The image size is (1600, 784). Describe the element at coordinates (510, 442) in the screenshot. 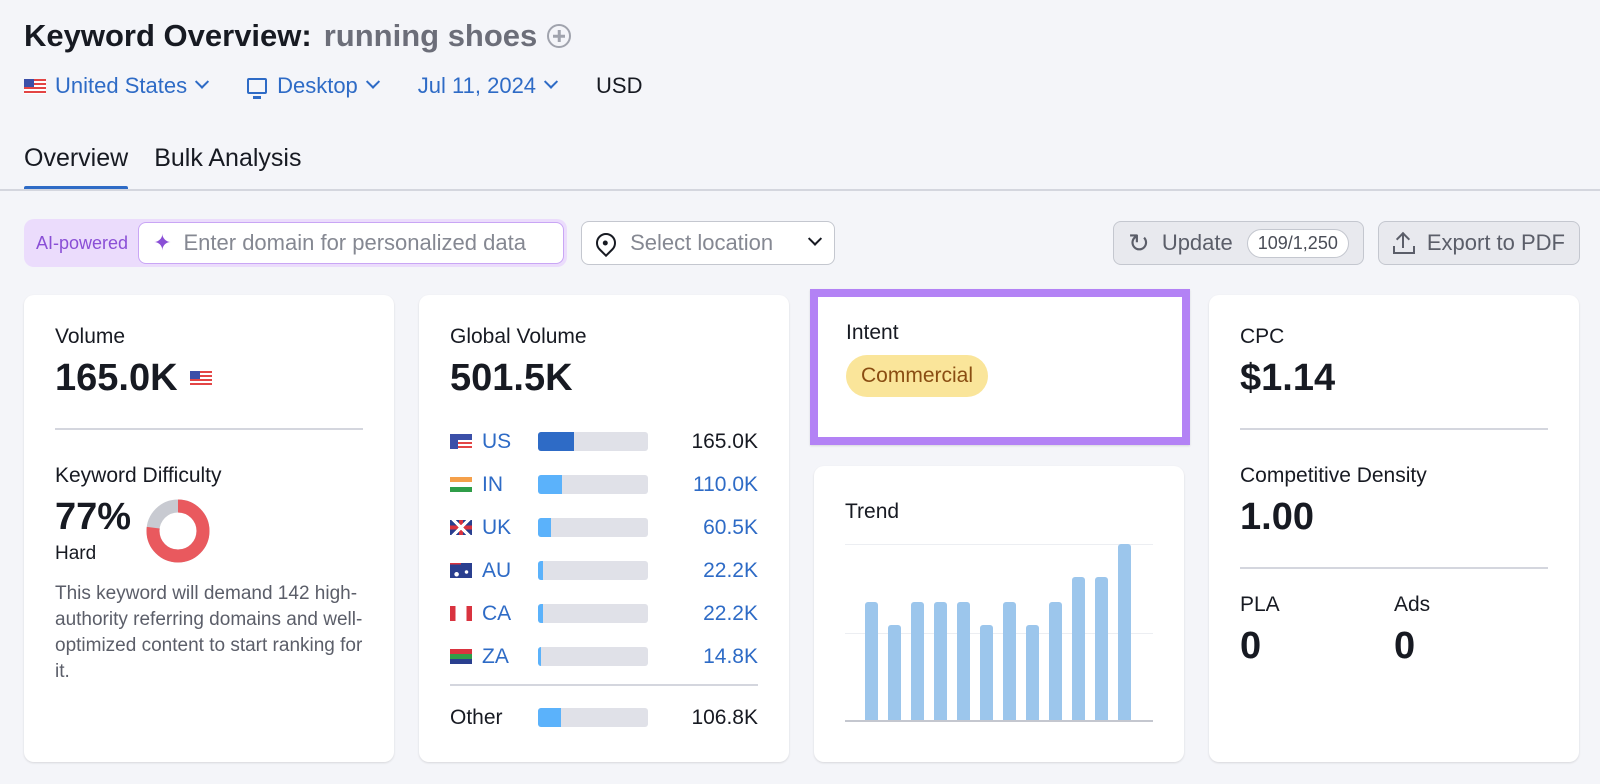

I see `country-code-link: US` at that location.